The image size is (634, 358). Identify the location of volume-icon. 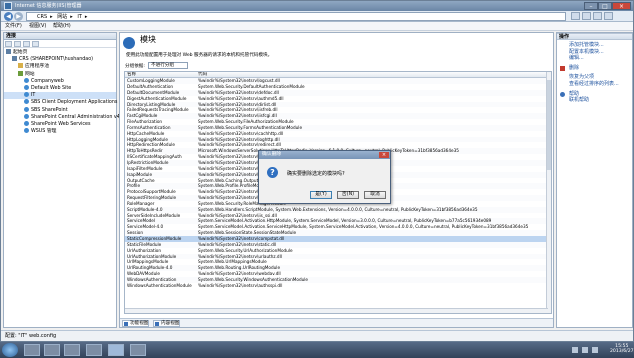
(595, 350).